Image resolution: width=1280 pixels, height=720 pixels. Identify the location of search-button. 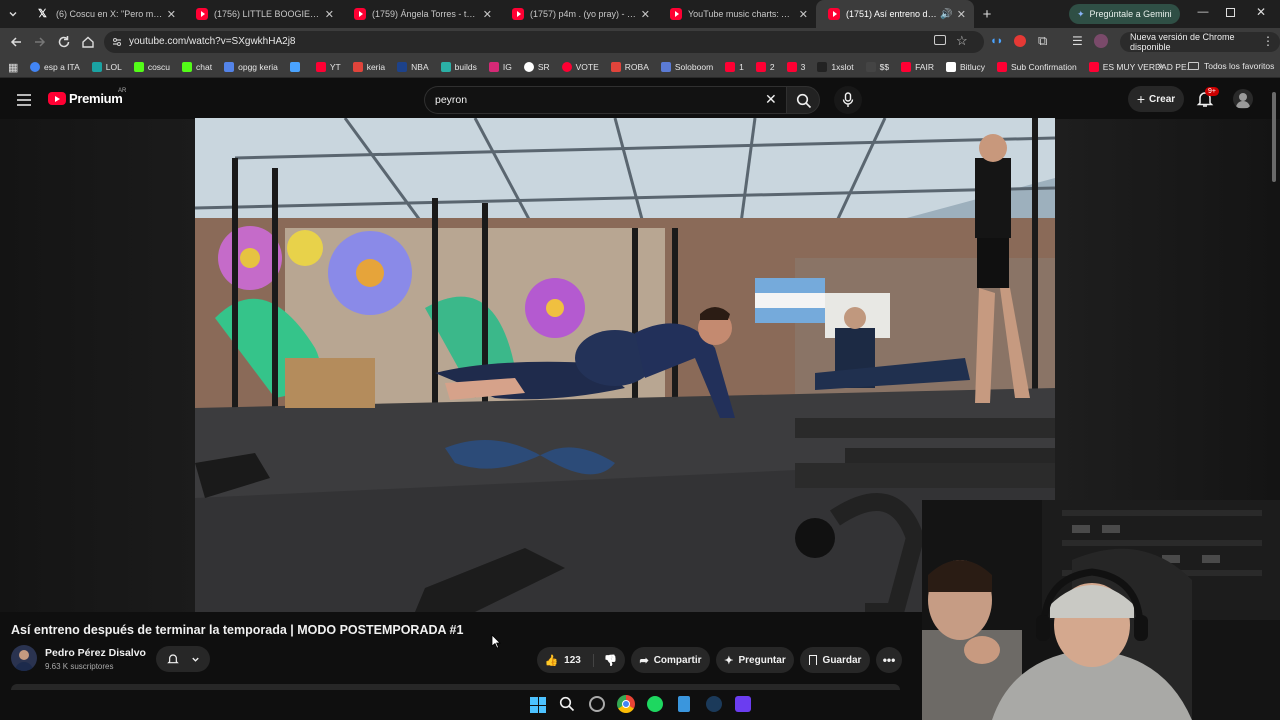
(803, 100).